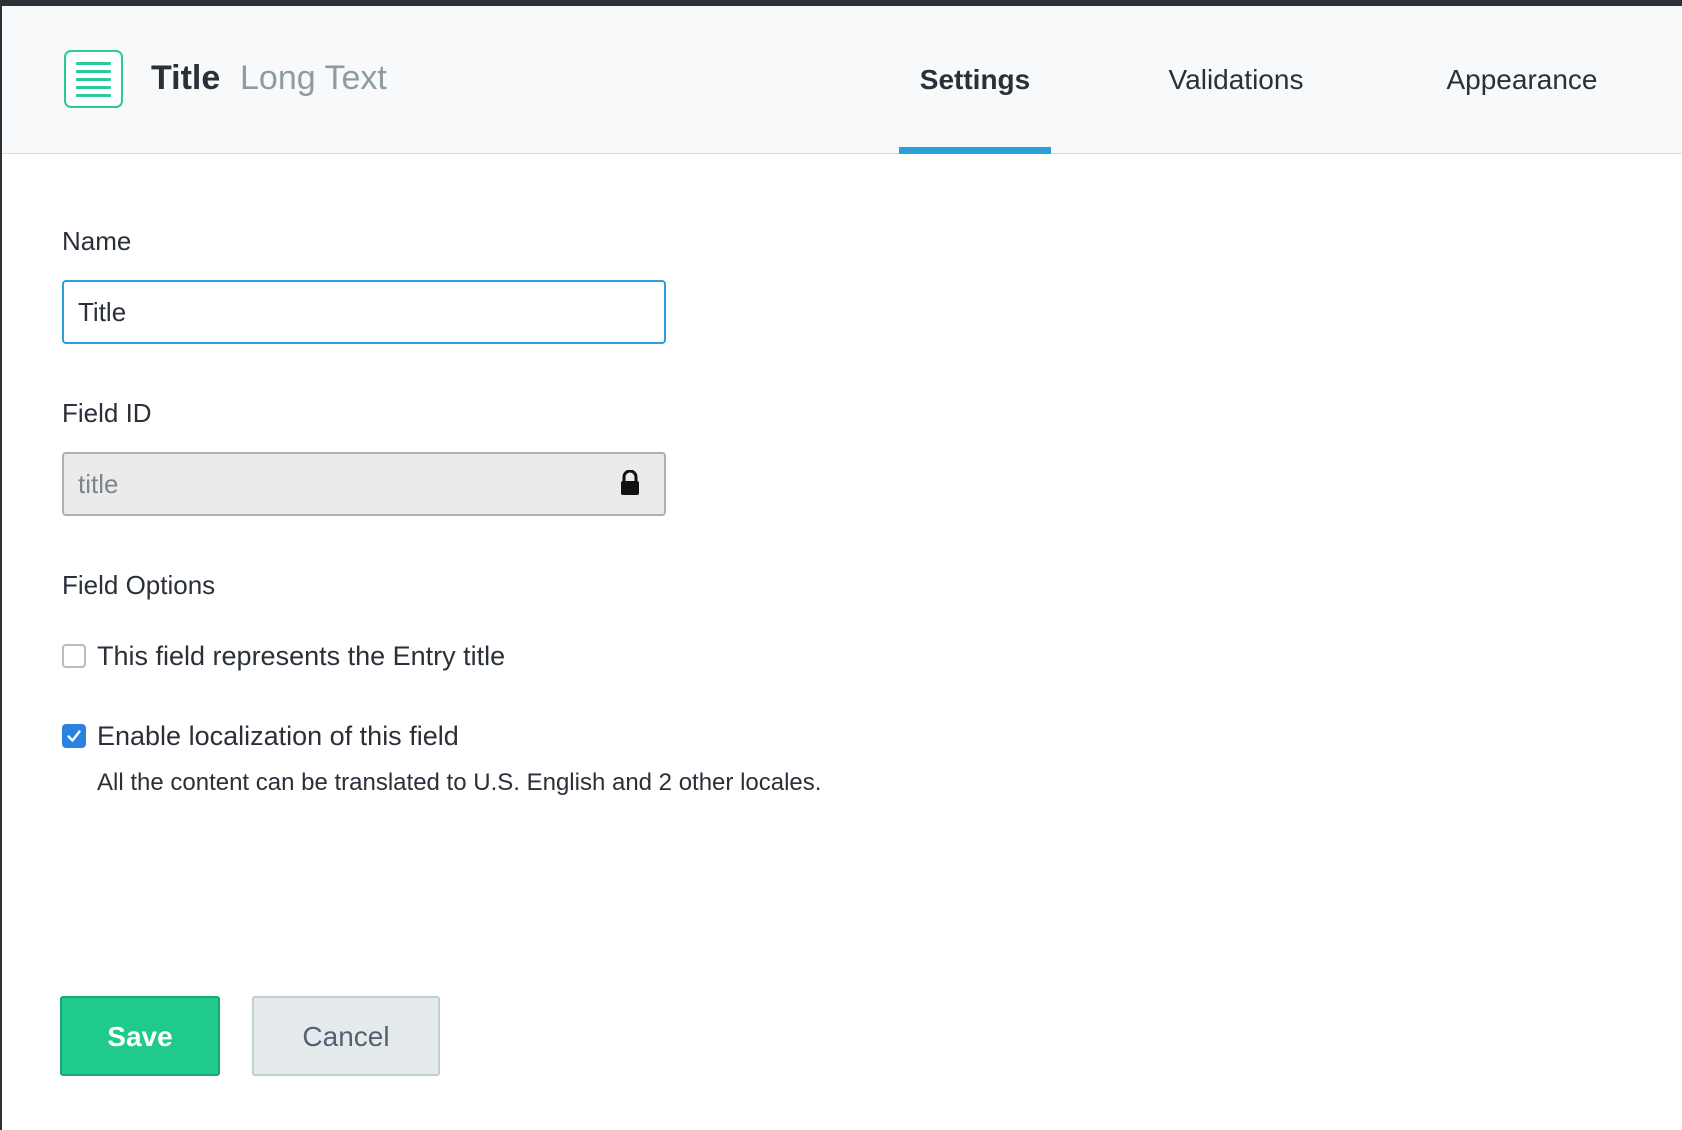 This screenshot has width=1682, height=1130. I want to click on localization-option-label: Enable localization of this field, so click(278, 736).